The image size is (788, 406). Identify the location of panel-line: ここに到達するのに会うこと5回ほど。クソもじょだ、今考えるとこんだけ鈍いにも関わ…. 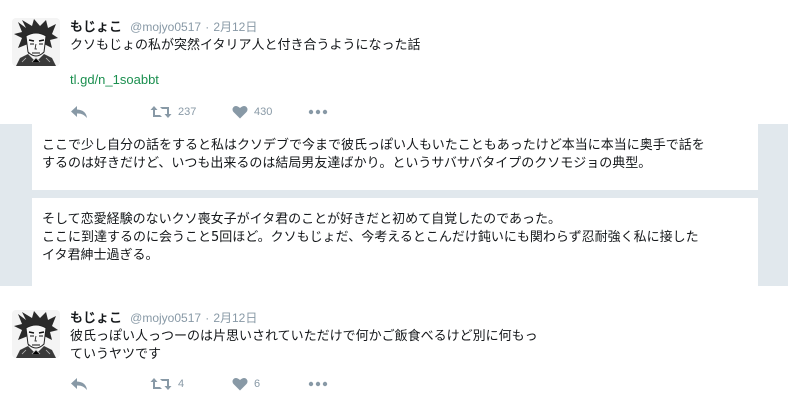
(370, 237).